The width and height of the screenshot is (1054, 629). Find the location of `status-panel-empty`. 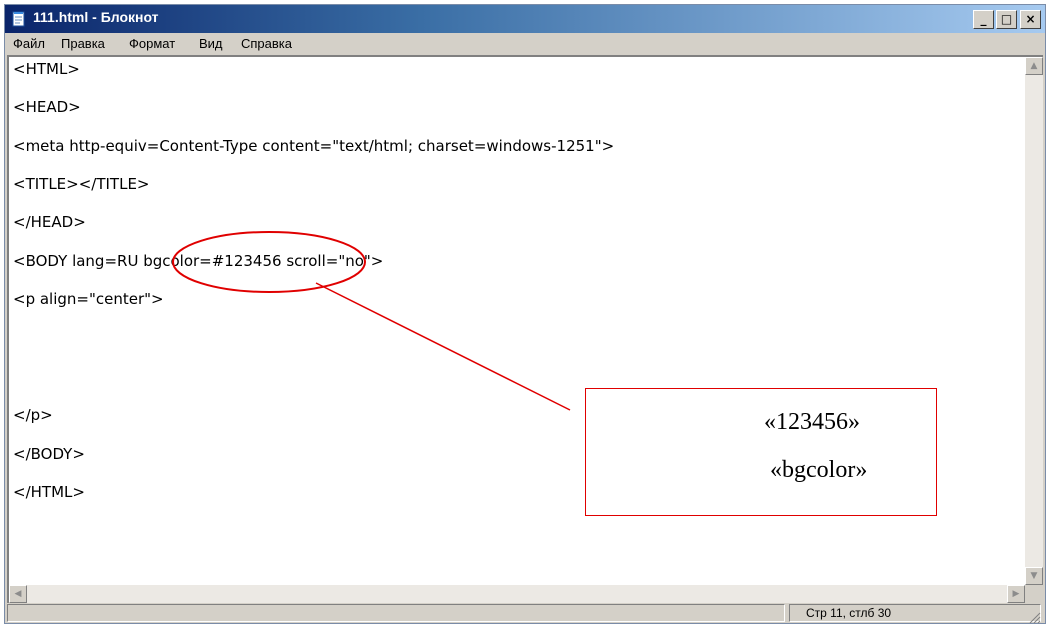

status-panel-empty is located at coordinates (396, 613).